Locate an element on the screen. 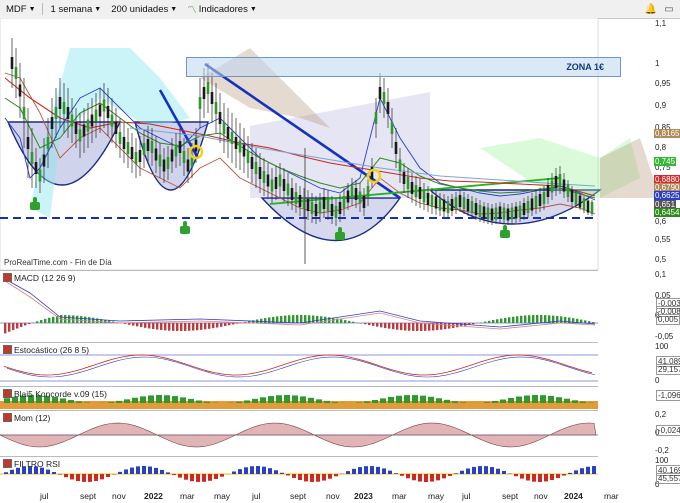 Image resolution: width=680 pixels, height=503 pixels. indicators-button: 〽 Indicadores ▼ is located at coordinates (222, 9).